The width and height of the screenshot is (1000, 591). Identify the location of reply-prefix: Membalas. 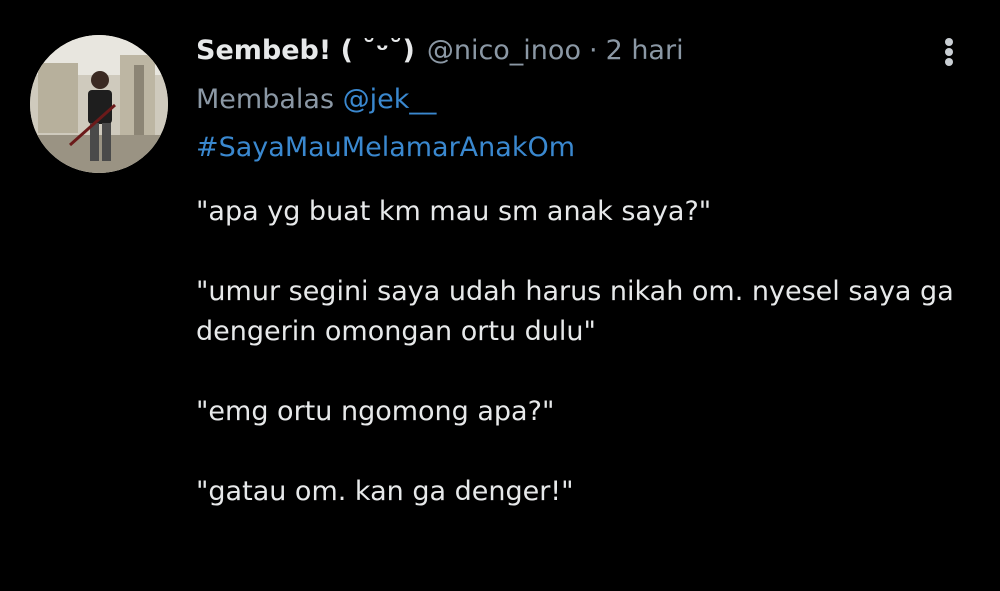
(265, 99).